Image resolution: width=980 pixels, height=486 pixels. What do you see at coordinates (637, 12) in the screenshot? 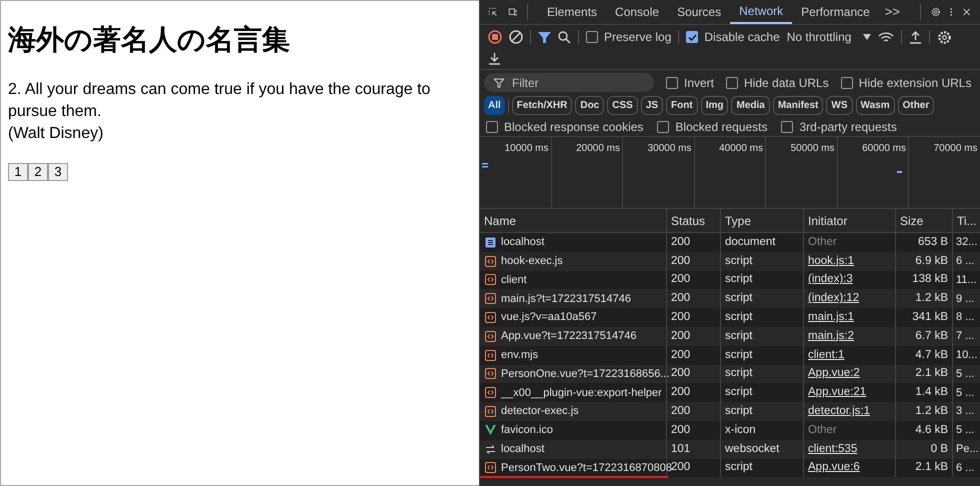
I see `devtools-tab: Console` at bounding box center [637, 12].